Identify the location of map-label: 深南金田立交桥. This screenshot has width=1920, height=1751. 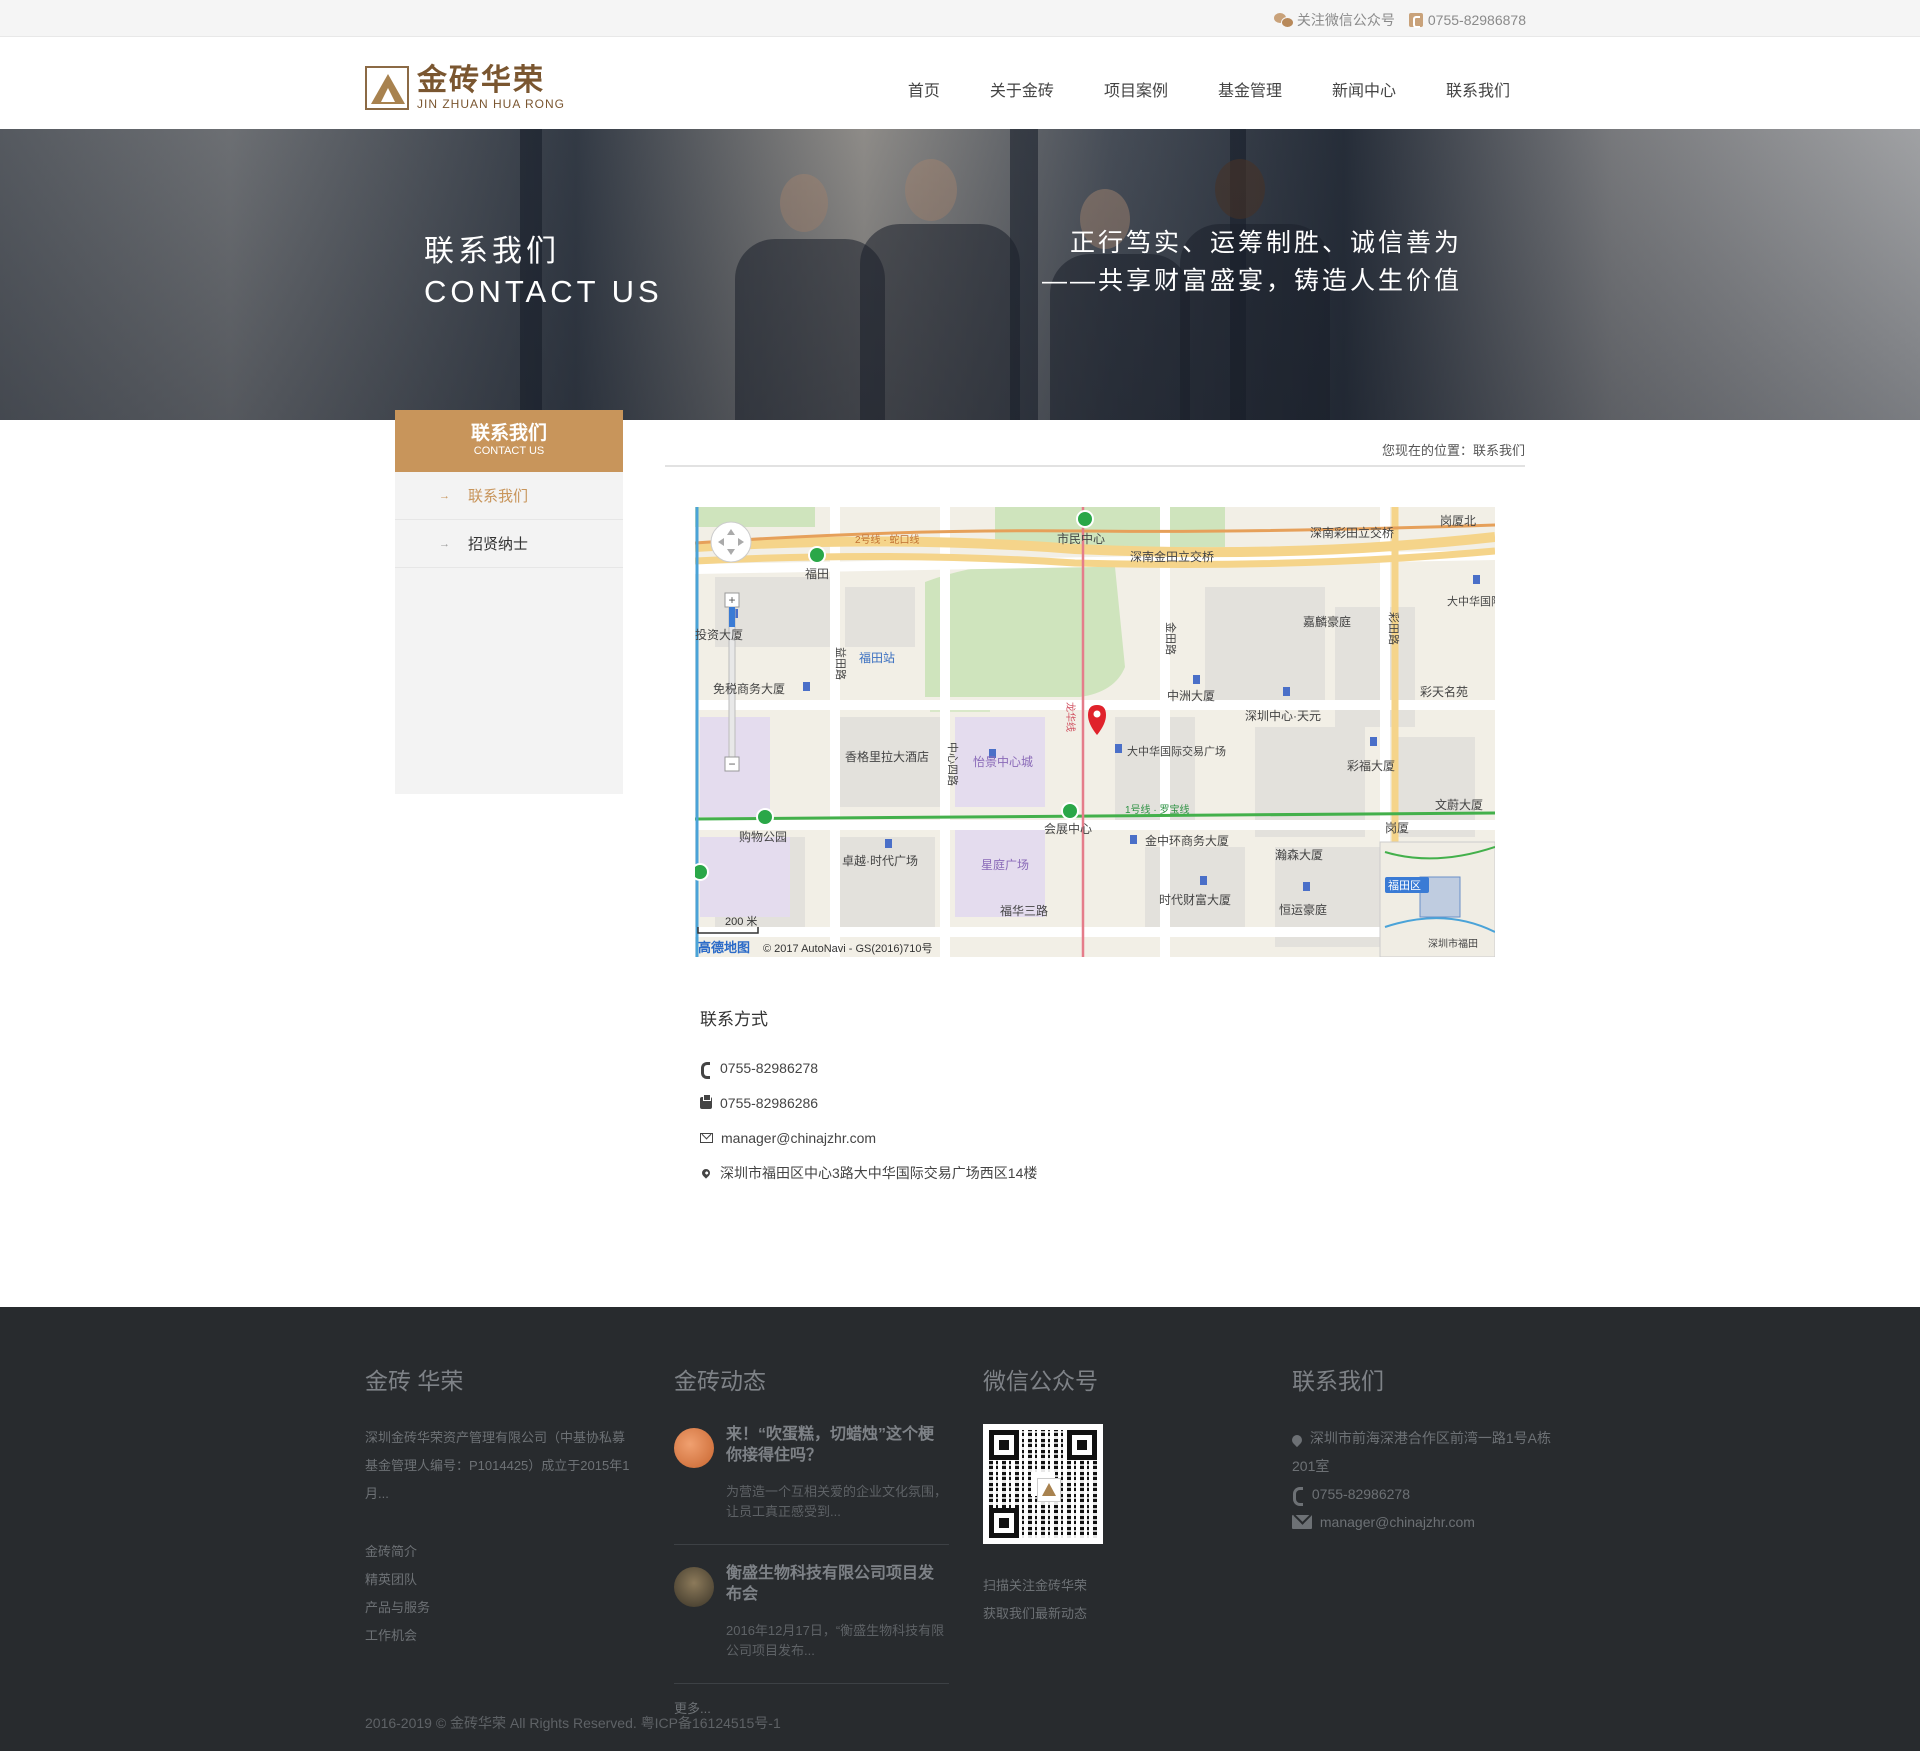
(1172, 556).